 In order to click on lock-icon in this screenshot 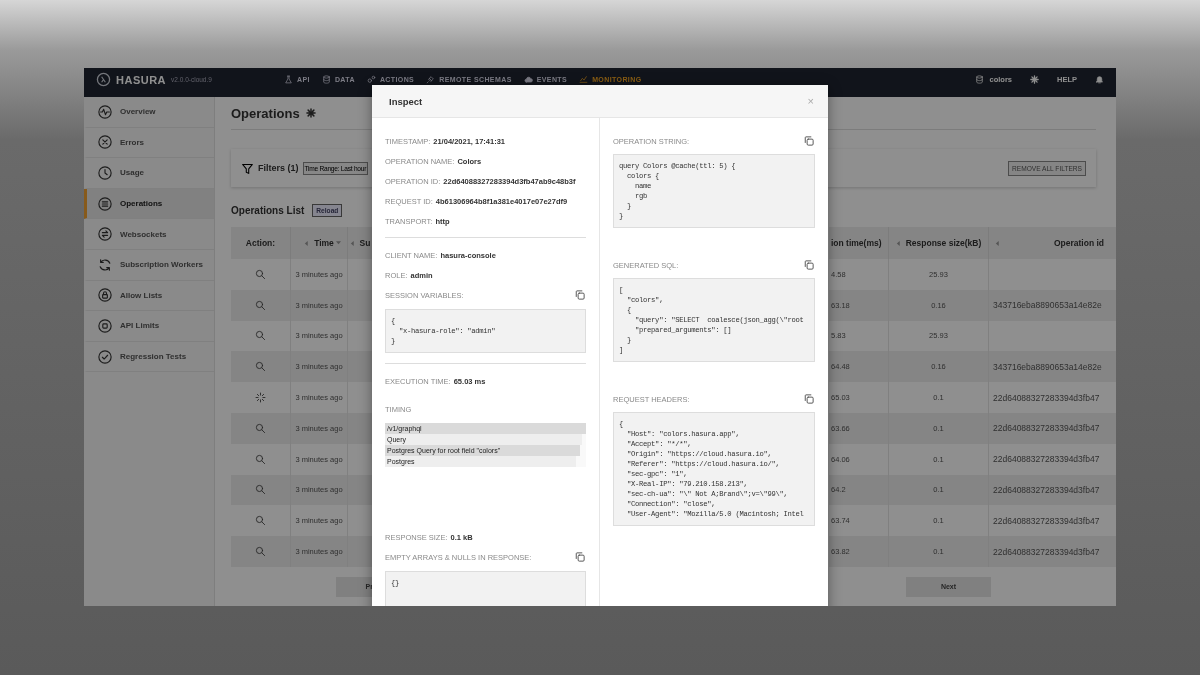, I will do `click(105, 295)`.